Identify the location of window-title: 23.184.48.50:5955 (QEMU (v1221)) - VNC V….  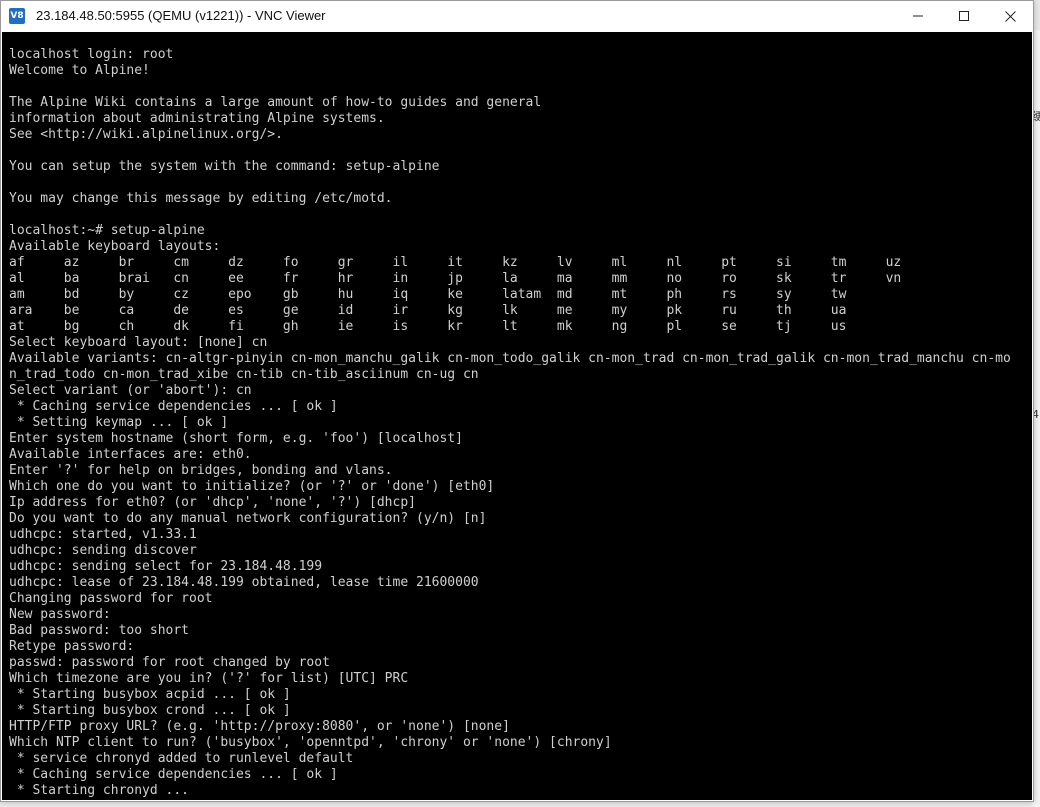
(181, 15).